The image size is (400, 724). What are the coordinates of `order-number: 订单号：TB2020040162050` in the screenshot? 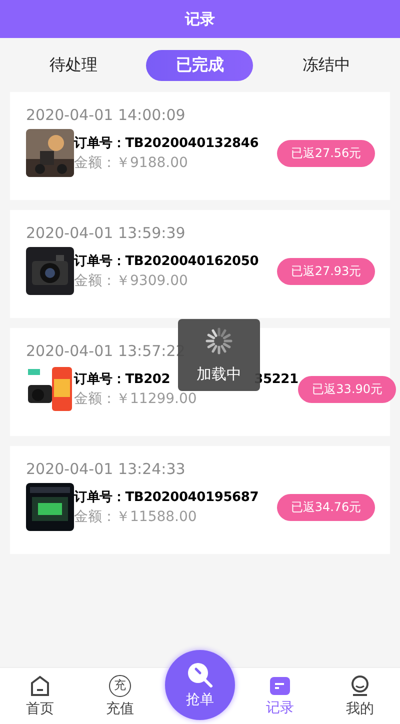 It's located at (166, 261).